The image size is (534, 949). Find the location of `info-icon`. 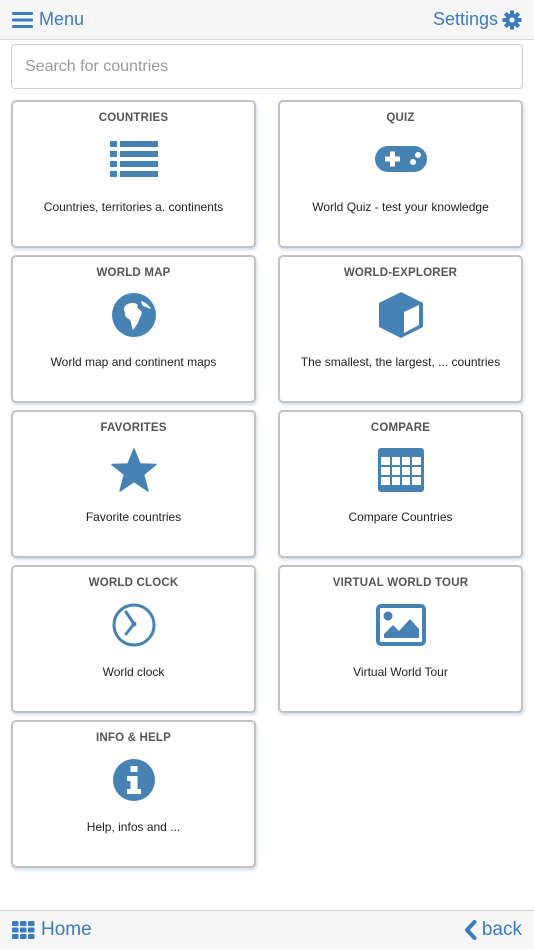

info-icon is located at coordinates (133, 780).